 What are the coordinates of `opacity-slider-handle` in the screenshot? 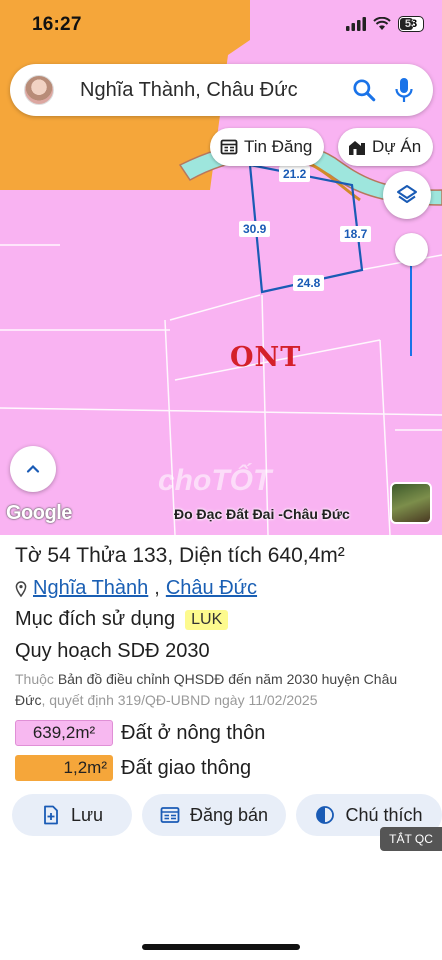 It's located at (411, 249).